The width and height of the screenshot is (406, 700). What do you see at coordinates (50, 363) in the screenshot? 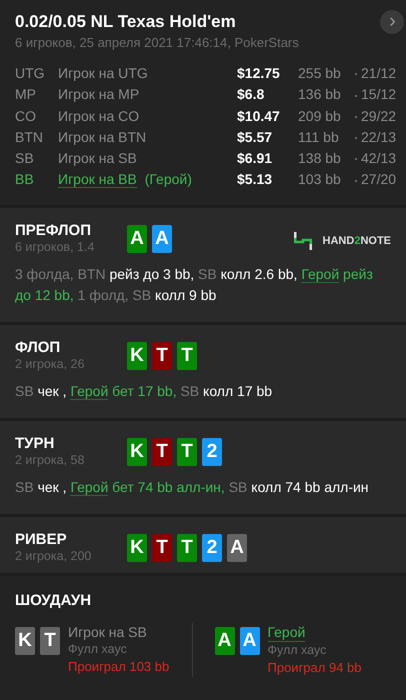
I see `street-info: 2 игрока, 26` at bounding box center [50, 363].